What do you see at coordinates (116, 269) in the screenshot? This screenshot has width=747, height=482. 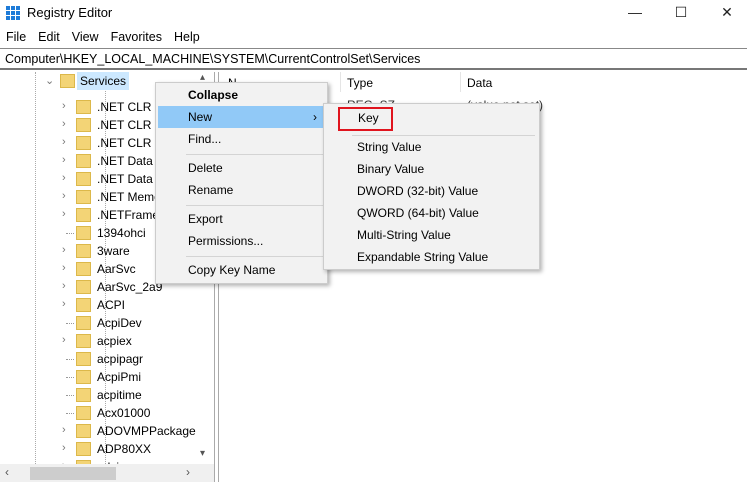 I see `tree-item-label: AarSvc` at bounding box center [116, 269].